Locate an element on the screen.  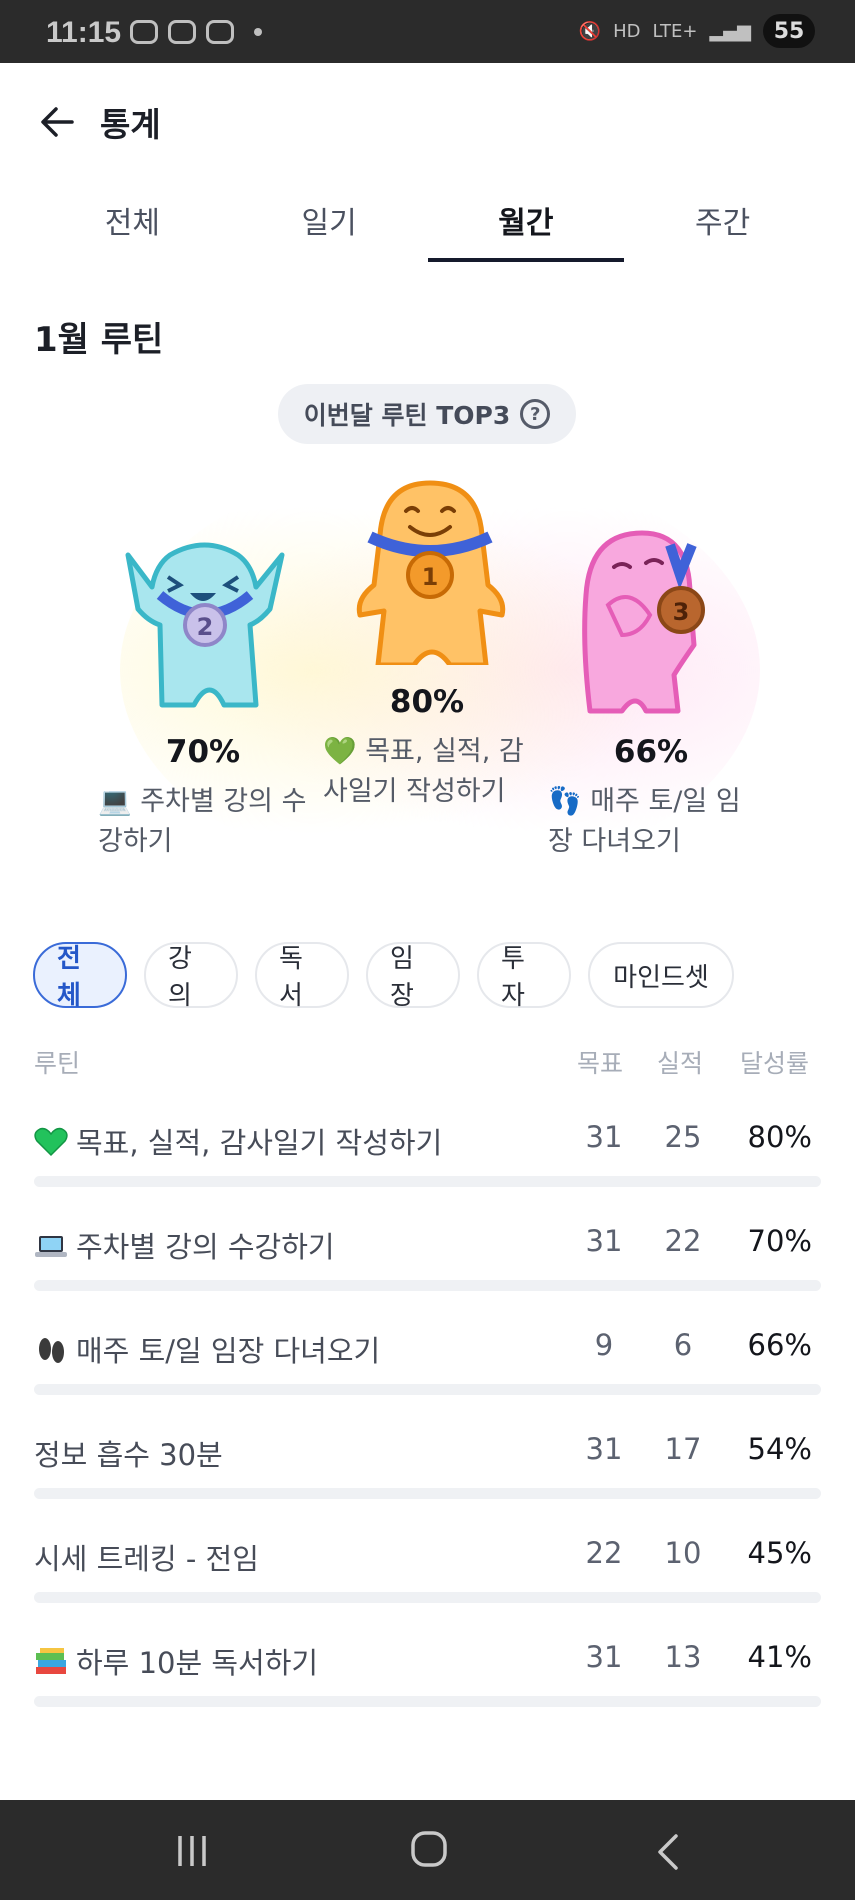
row-rate: 54% is located at coordinates (779, 1449).